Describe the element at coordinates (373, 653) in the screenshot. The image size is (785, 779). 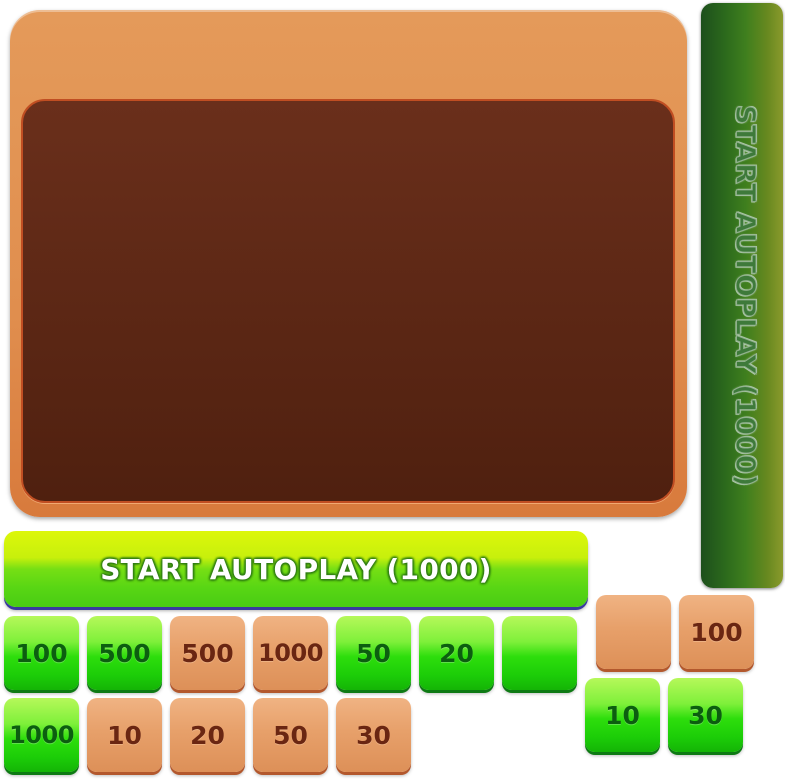
I see `spin-count-button-50: 50` at that location.